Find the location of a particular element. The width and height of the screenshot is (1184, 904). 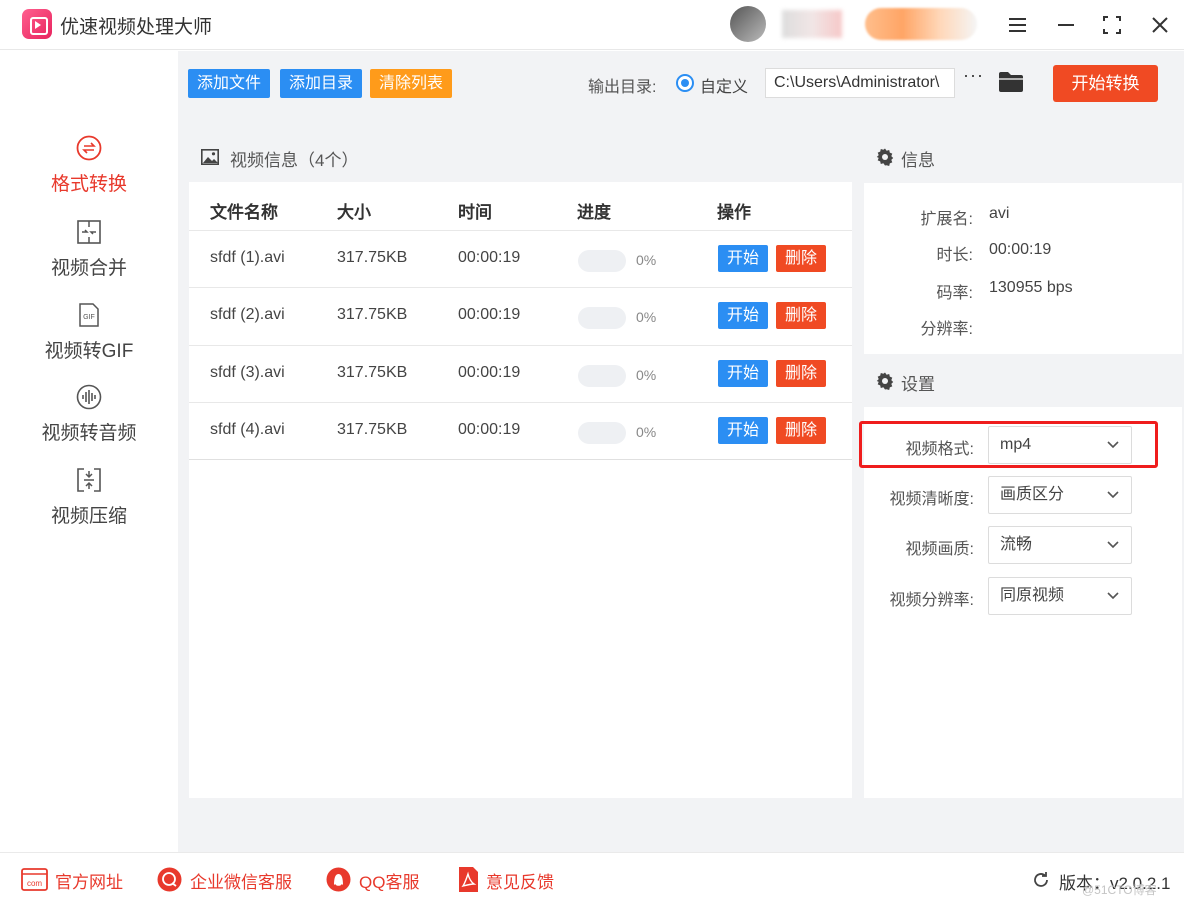

sidebar-item-compress: 视频压缩 is located at coordinates (89, 497).